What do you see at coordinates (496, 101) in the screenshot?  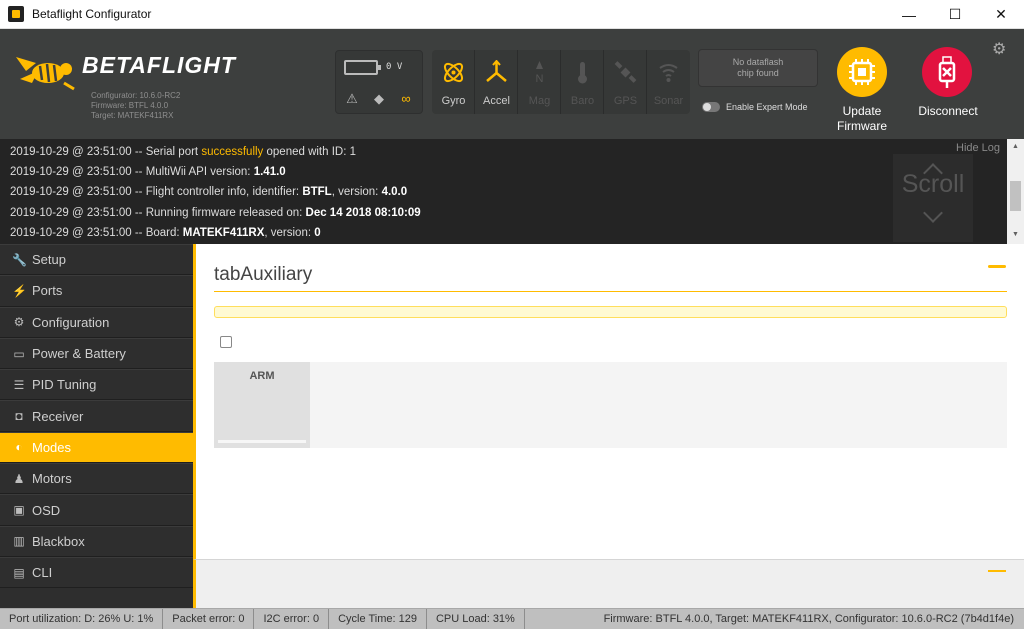 I see `sensor-label: Accel` at bounding box center [496, 101].